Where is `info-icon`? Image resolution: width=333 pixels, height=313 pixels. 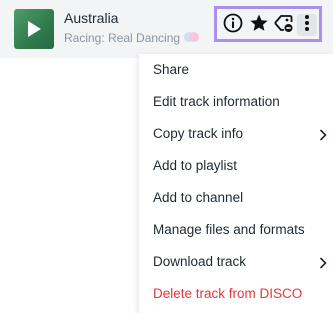 info-icon is located at coordinates (233, 25).